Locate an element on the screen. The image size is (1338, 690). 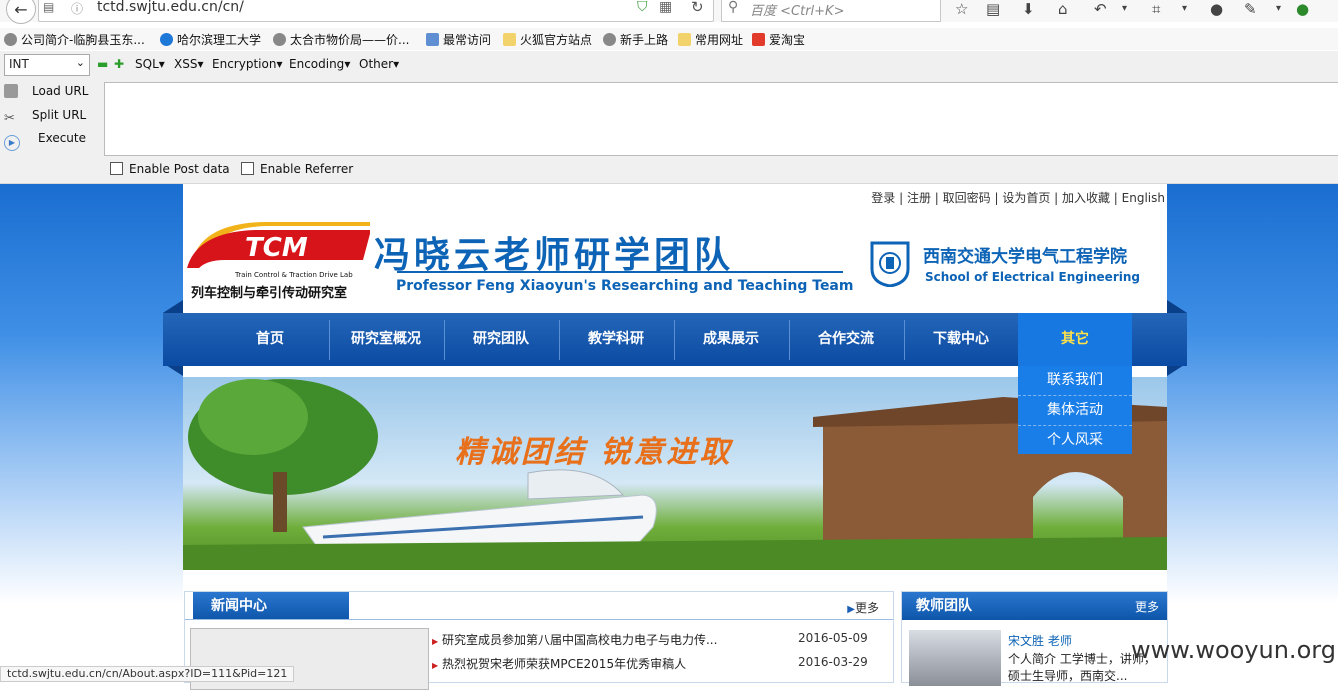
page-icon: ▤ is located at coordinates (49, 7).